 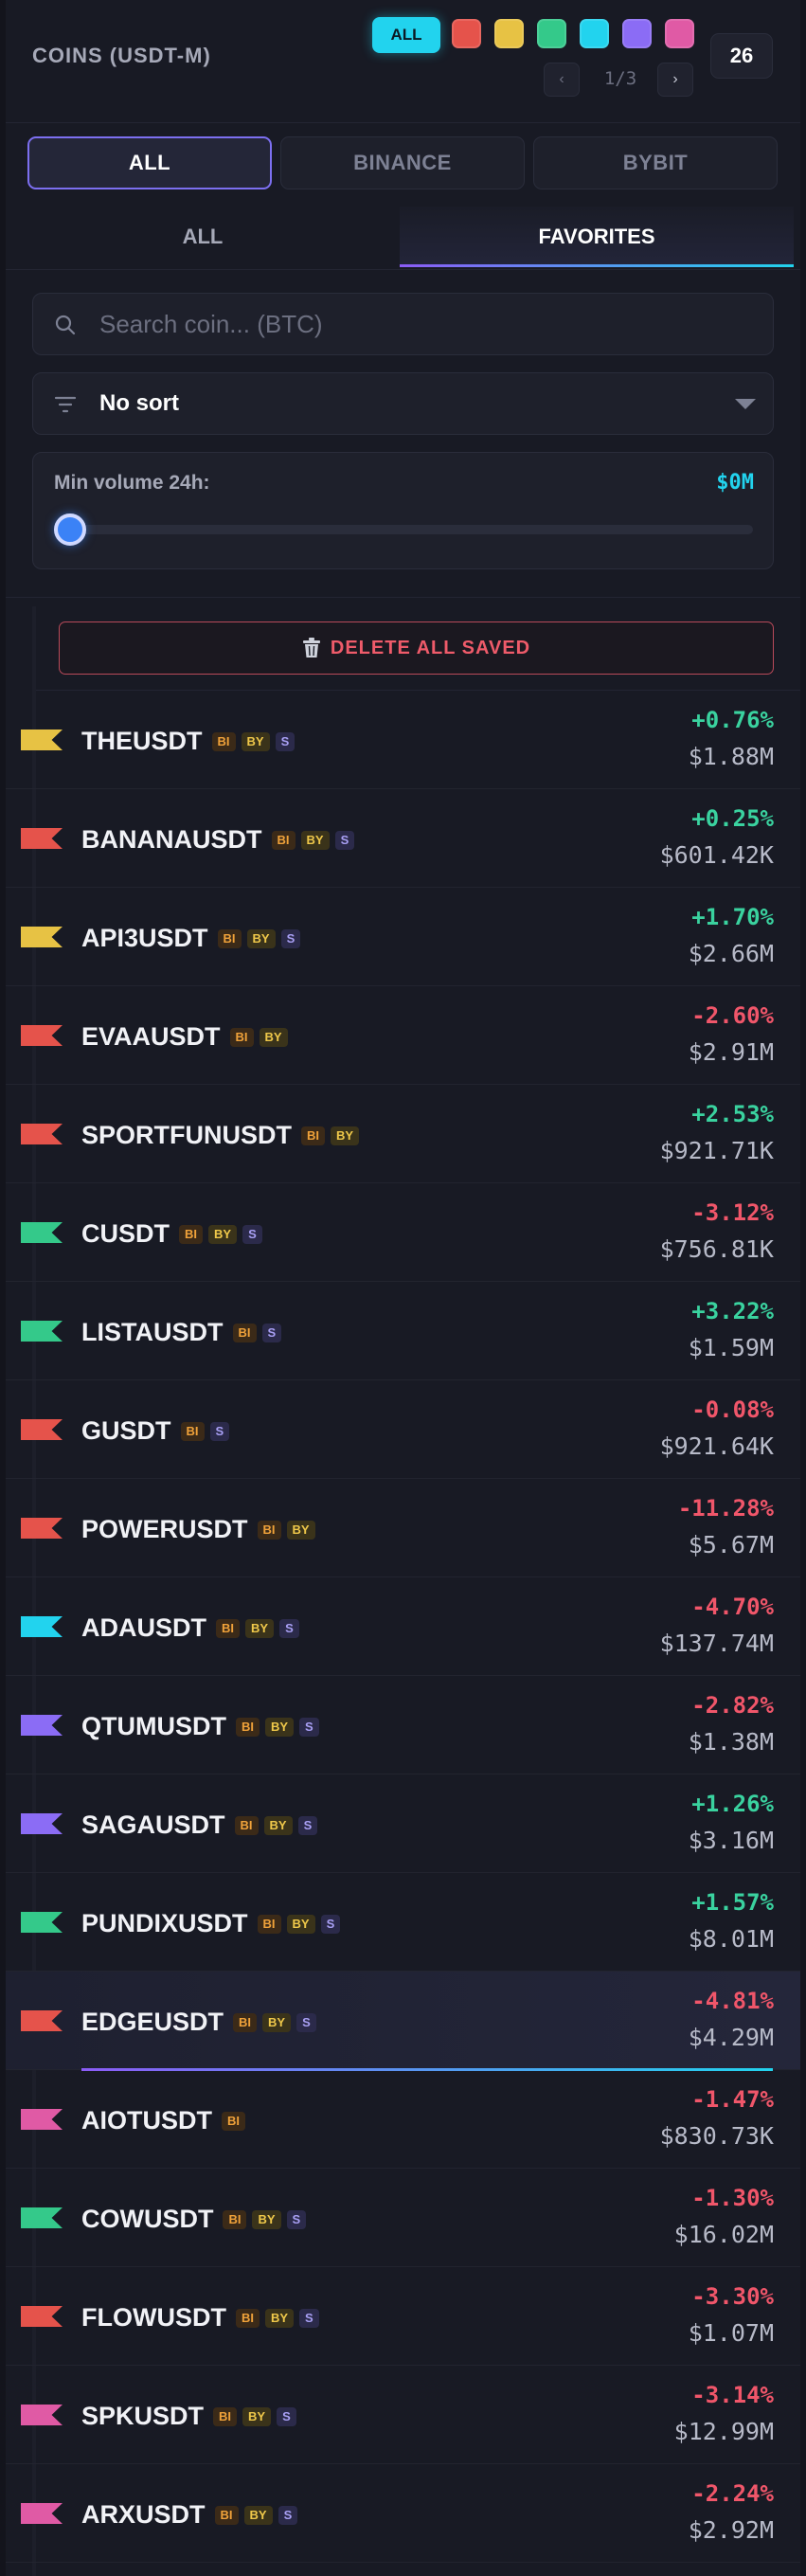 What do you see at coordinates (403, 1528) in the screenshot?
I see `coin-row: POWERUSDT BI BY -11.28% $5.67M` at bounding box center [403, 1528].